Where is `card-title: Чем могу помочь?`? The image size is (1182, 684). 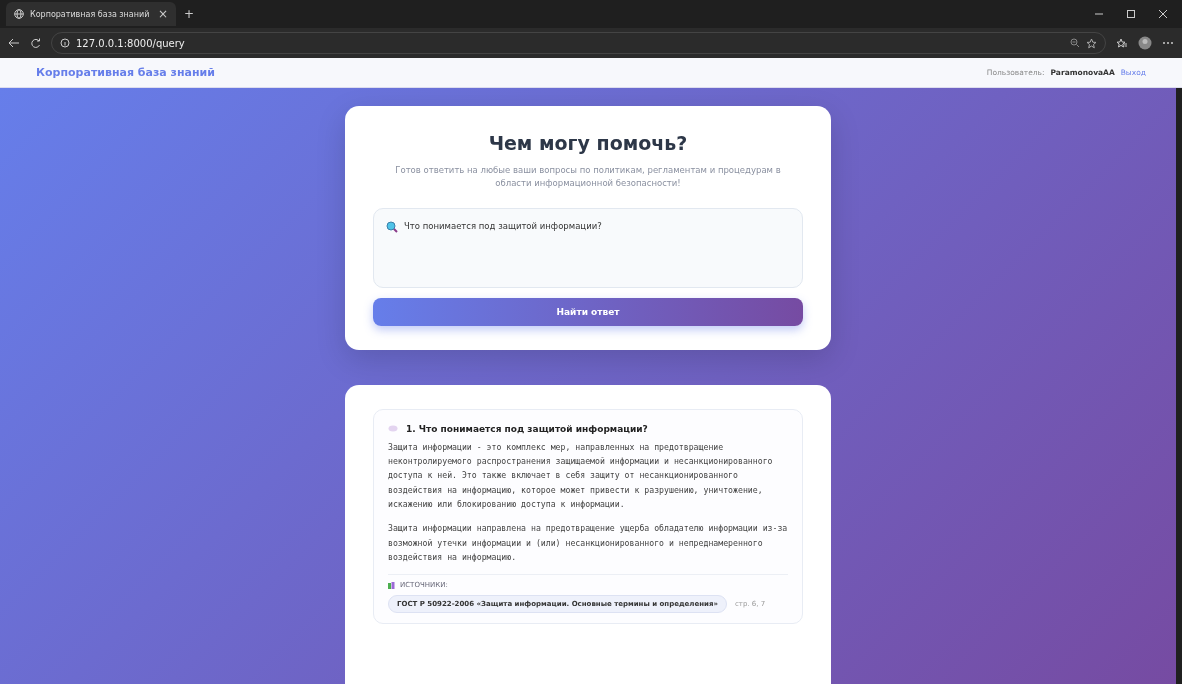
card-title: Чем могу помочь? is located at coordinates (588, 143).